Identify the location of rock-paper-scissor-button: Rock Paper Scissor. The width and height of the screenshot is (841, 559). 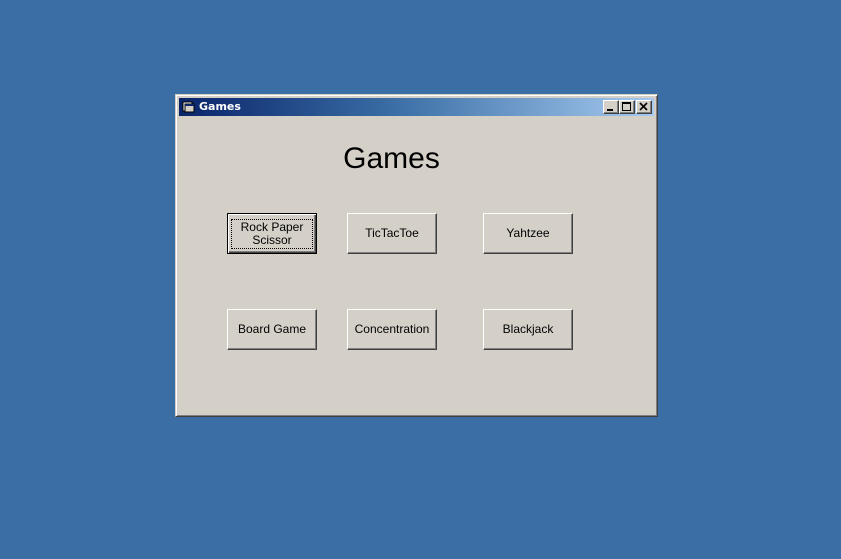
(272, 233).